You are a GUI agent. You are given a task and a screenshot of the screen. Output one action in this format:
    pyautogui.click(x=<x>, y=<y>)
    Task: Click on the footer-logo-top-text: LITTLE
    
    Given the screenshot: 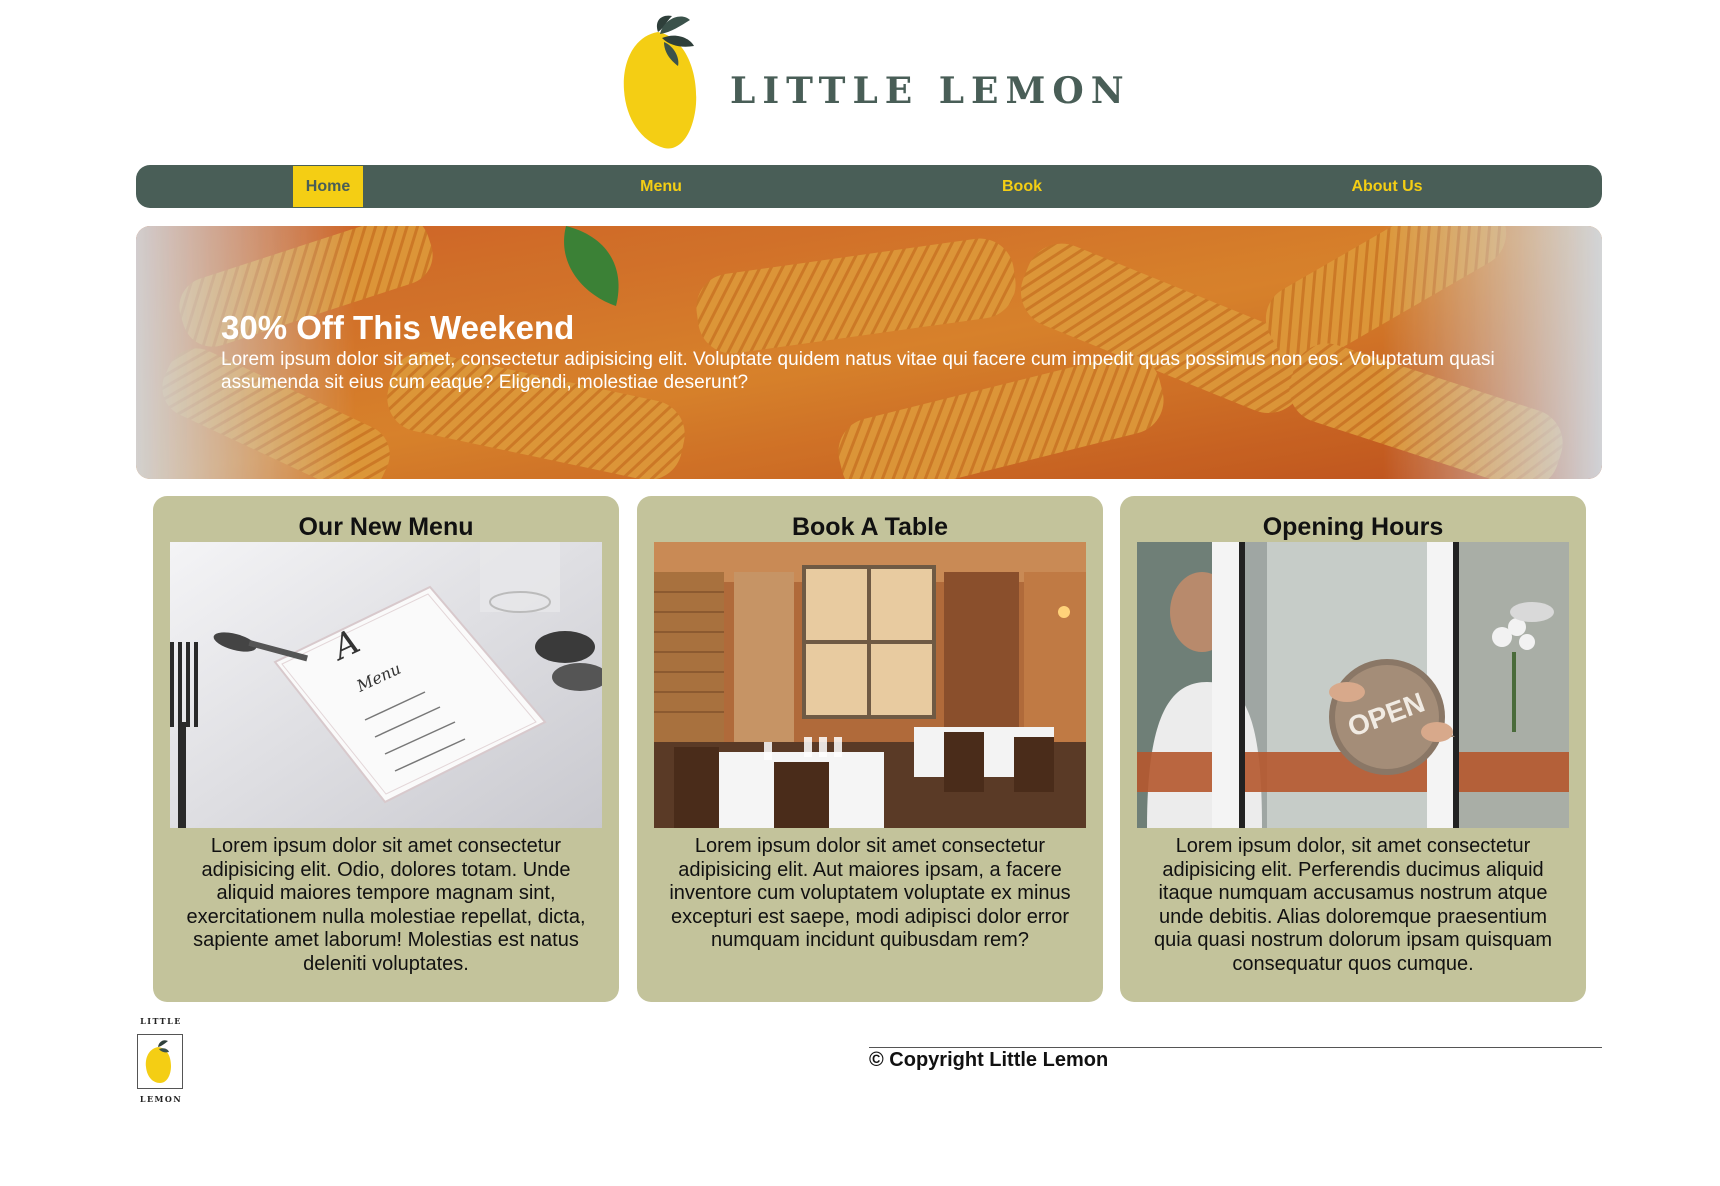 What is the action you would take?
    pyautogui.click(x=161, y=1021)
    